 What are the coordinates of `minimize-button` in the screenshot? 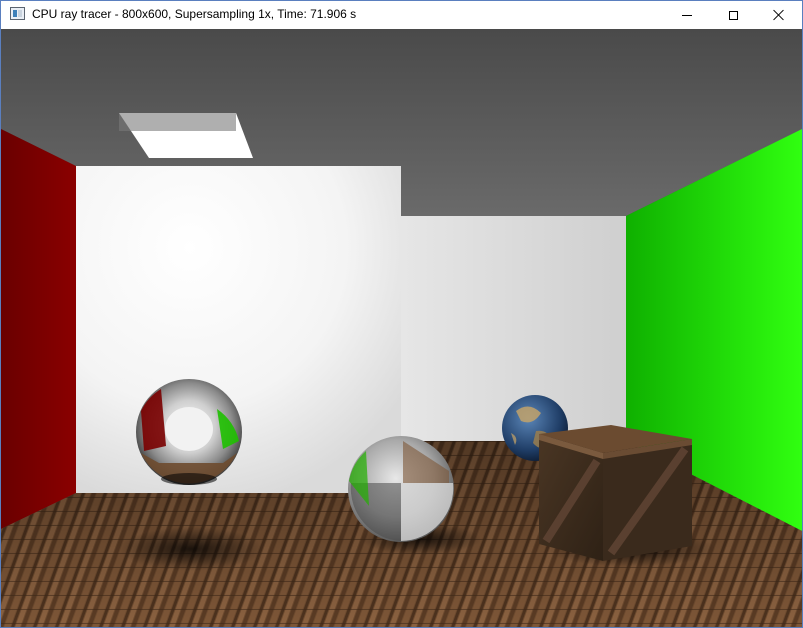 It's located at (687, 15).